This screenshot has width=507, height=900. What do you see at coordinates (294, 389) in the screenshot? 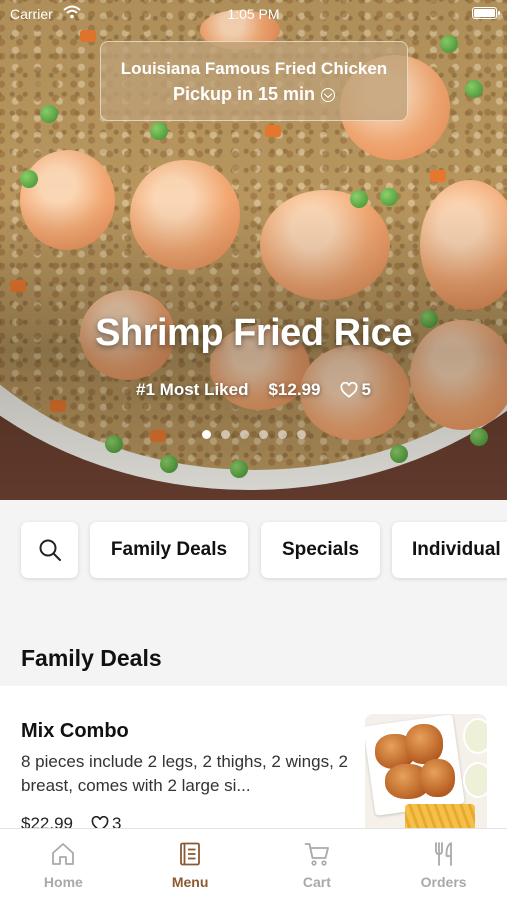
I see `featured-price: $12.99` at bounding box center [294, 389].